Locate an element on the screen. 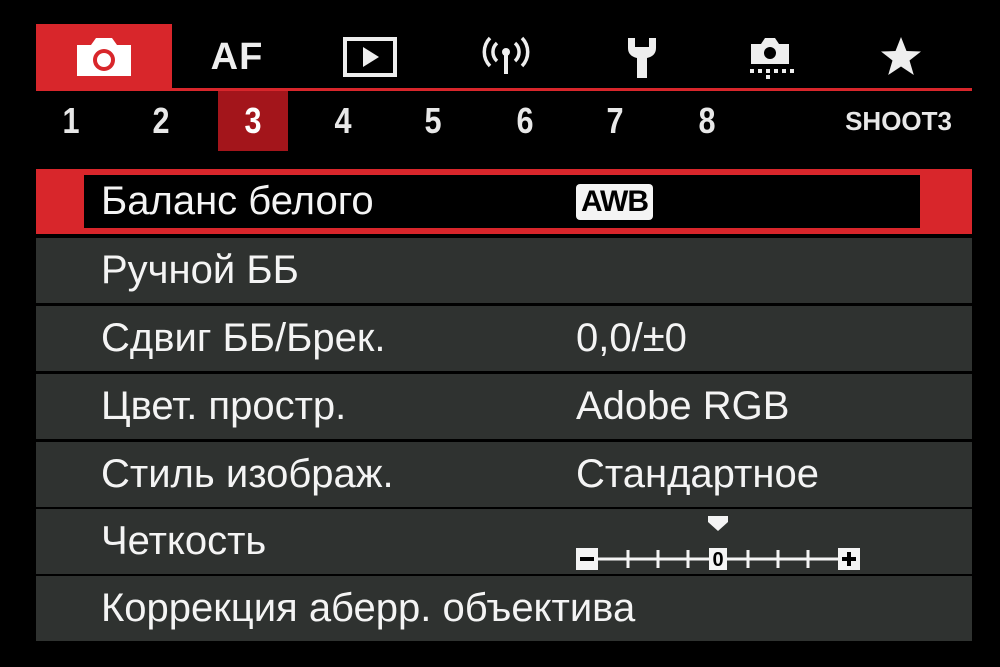  awb-badge: AWB is located at coordinates (614, 202).